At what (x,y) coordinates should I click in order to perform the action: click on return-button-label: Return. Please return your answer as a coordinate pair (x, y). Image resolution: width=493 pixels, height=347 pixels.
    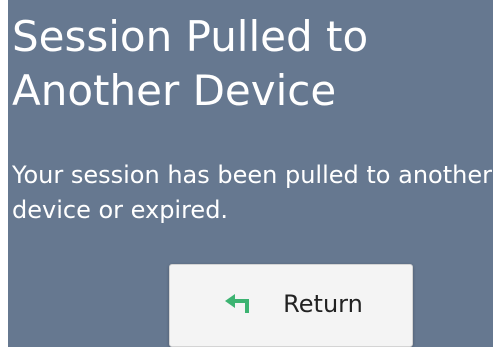
    Looking at the image, I should click on (323, 303).